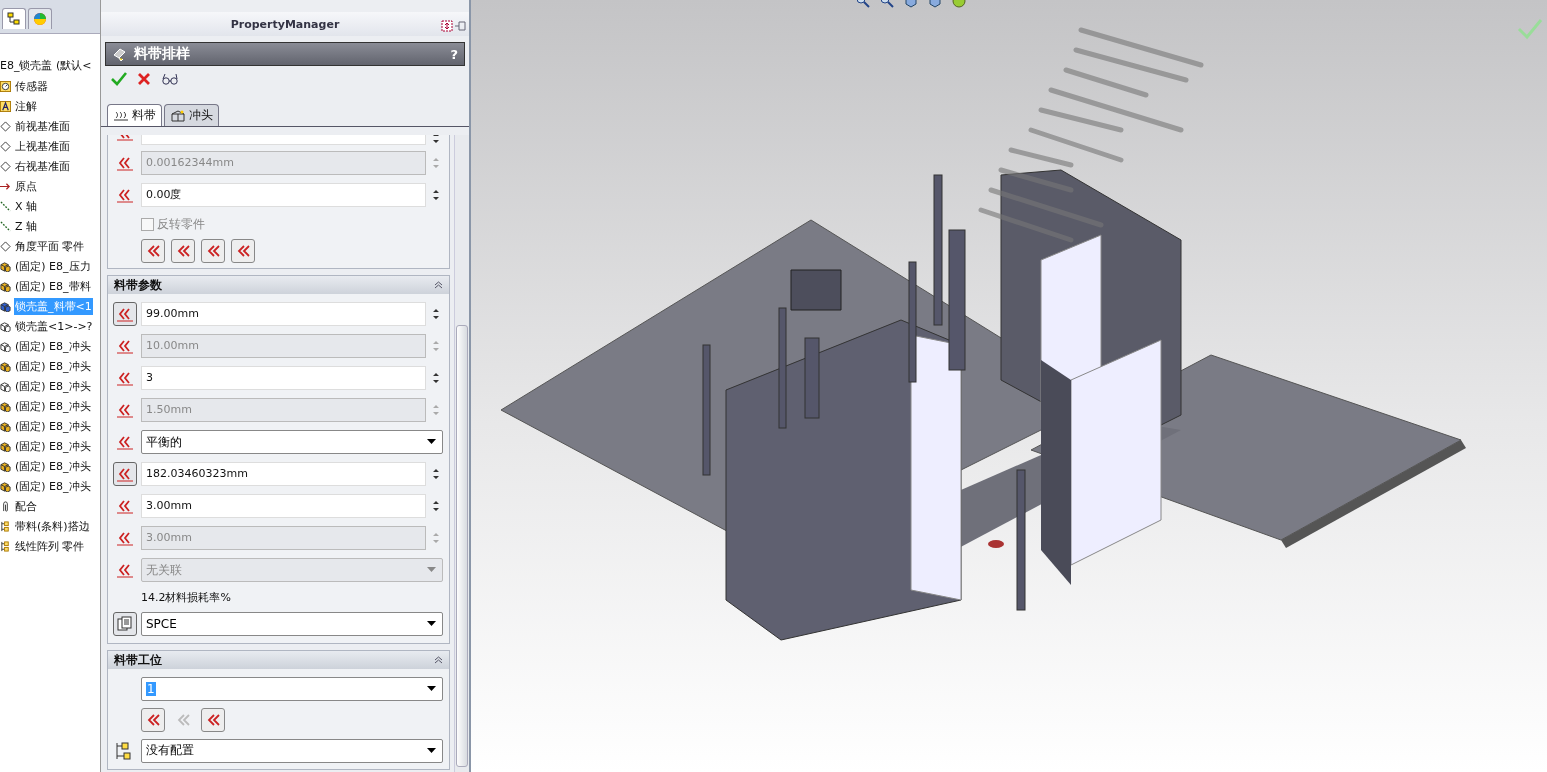 Image resolution: width=1547 pixels, height=772 pixels. I want to click on tree-item: 角度平面 零件, so click(50, 246).